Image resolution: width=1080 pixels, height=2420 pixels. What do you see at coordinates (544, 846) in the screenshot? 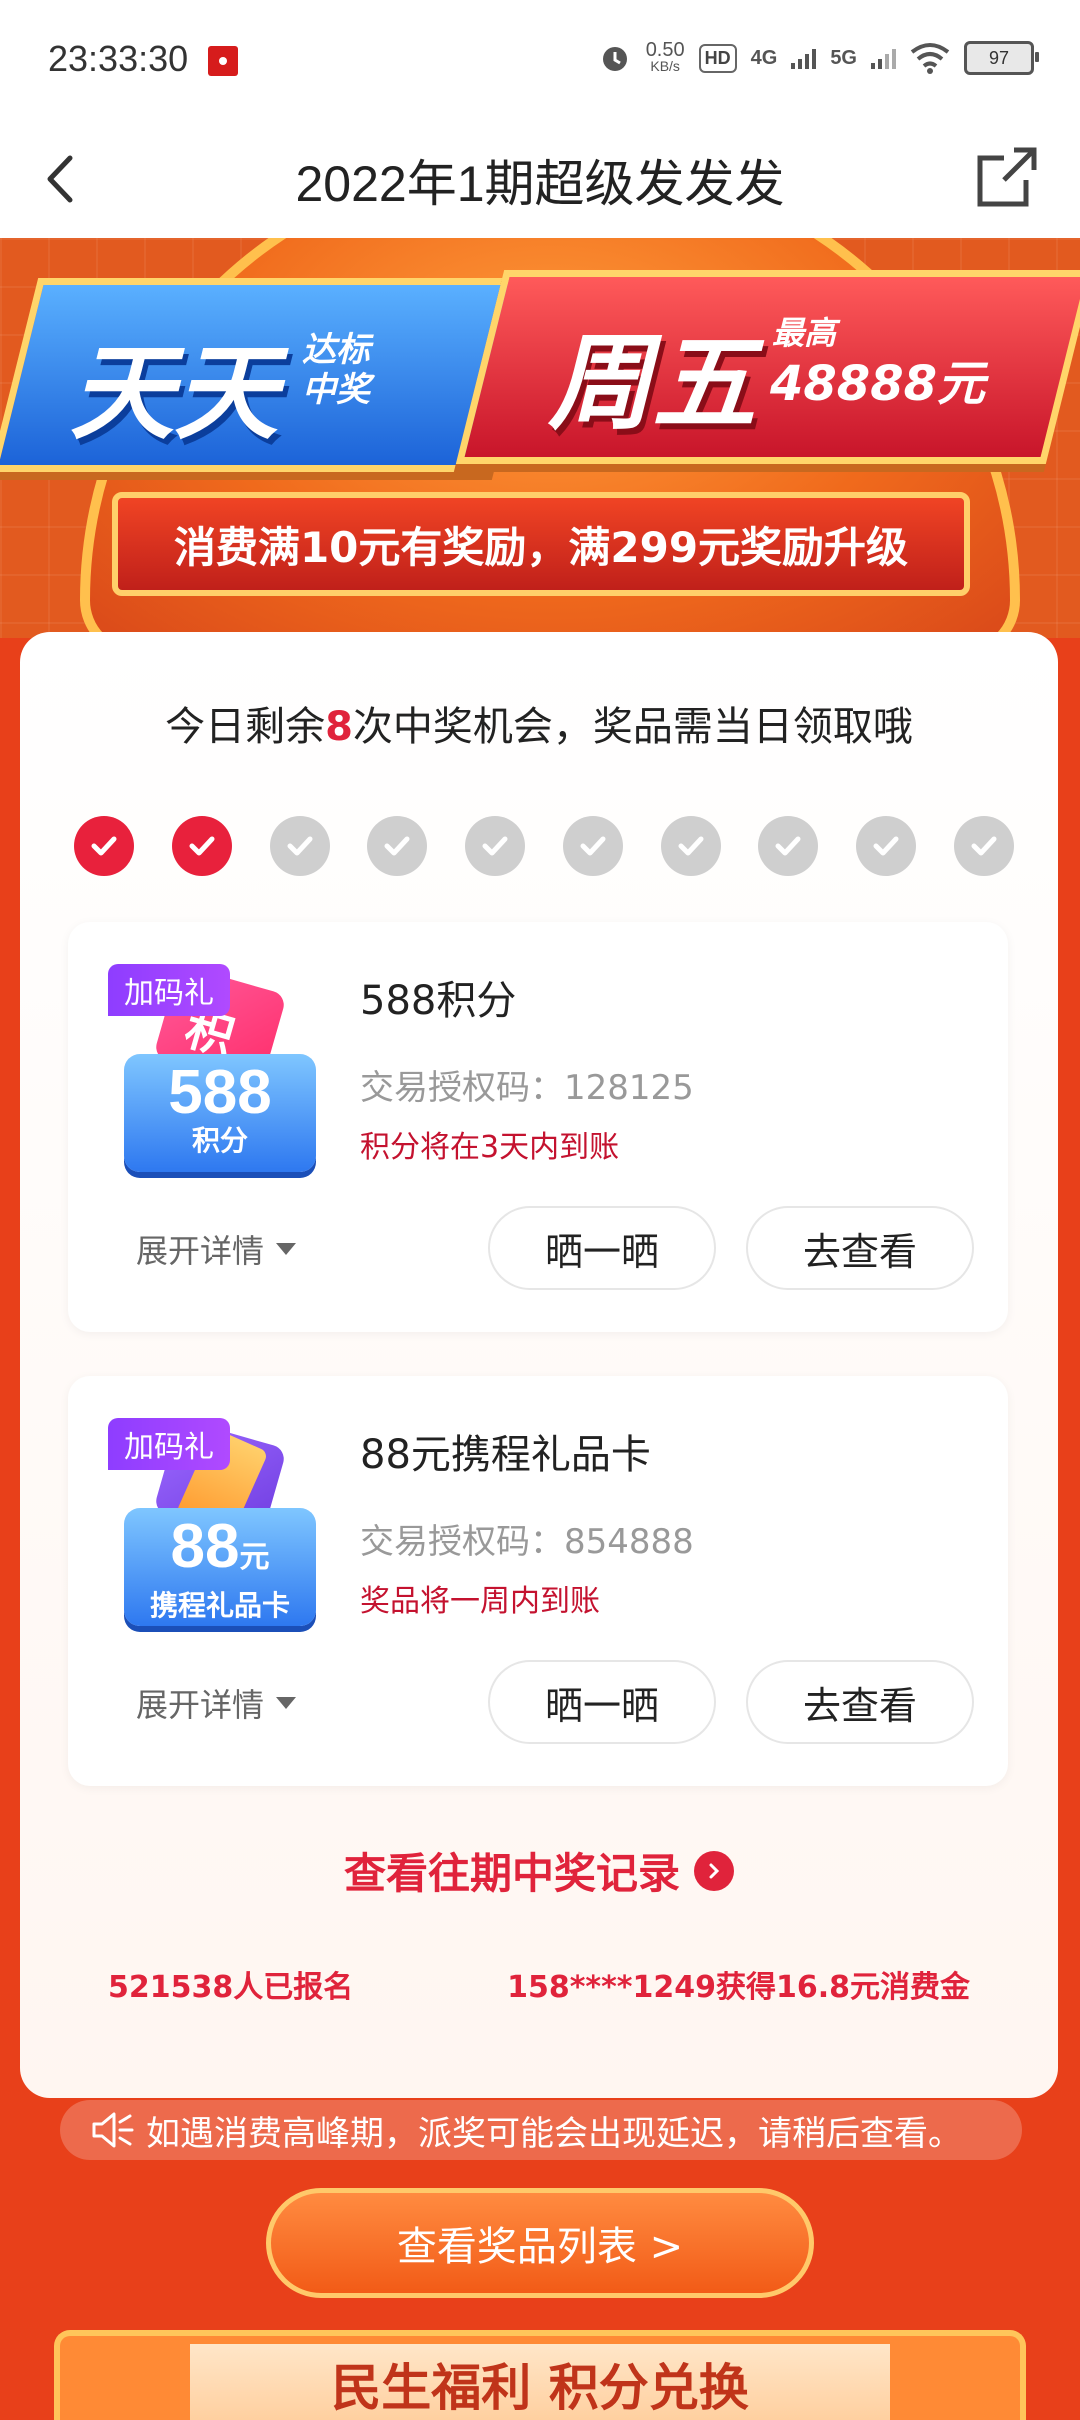
I see `progress-checks` at bounding box center [544, 846].